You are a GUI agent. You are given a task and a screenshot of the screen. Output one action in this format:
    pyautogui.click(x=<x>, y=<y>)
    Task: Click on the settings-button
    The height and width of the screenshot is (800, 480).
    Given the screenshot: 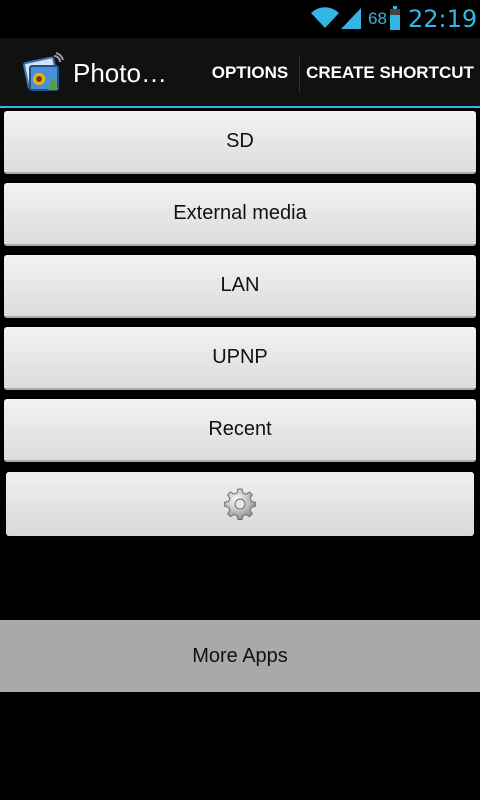 What is the action you would take?
    pyautogui.click(x=240, y=504)
    